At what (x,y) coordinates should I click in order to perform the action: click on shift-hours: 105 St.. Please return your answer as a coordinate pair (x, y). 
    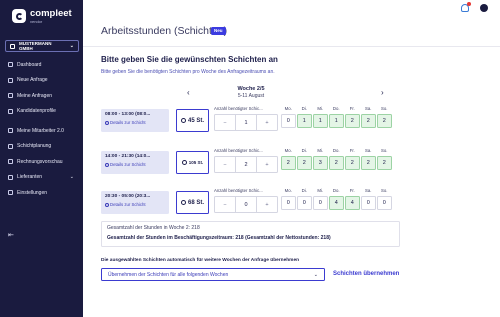
    Looking at the image, I should click on (196, 162).